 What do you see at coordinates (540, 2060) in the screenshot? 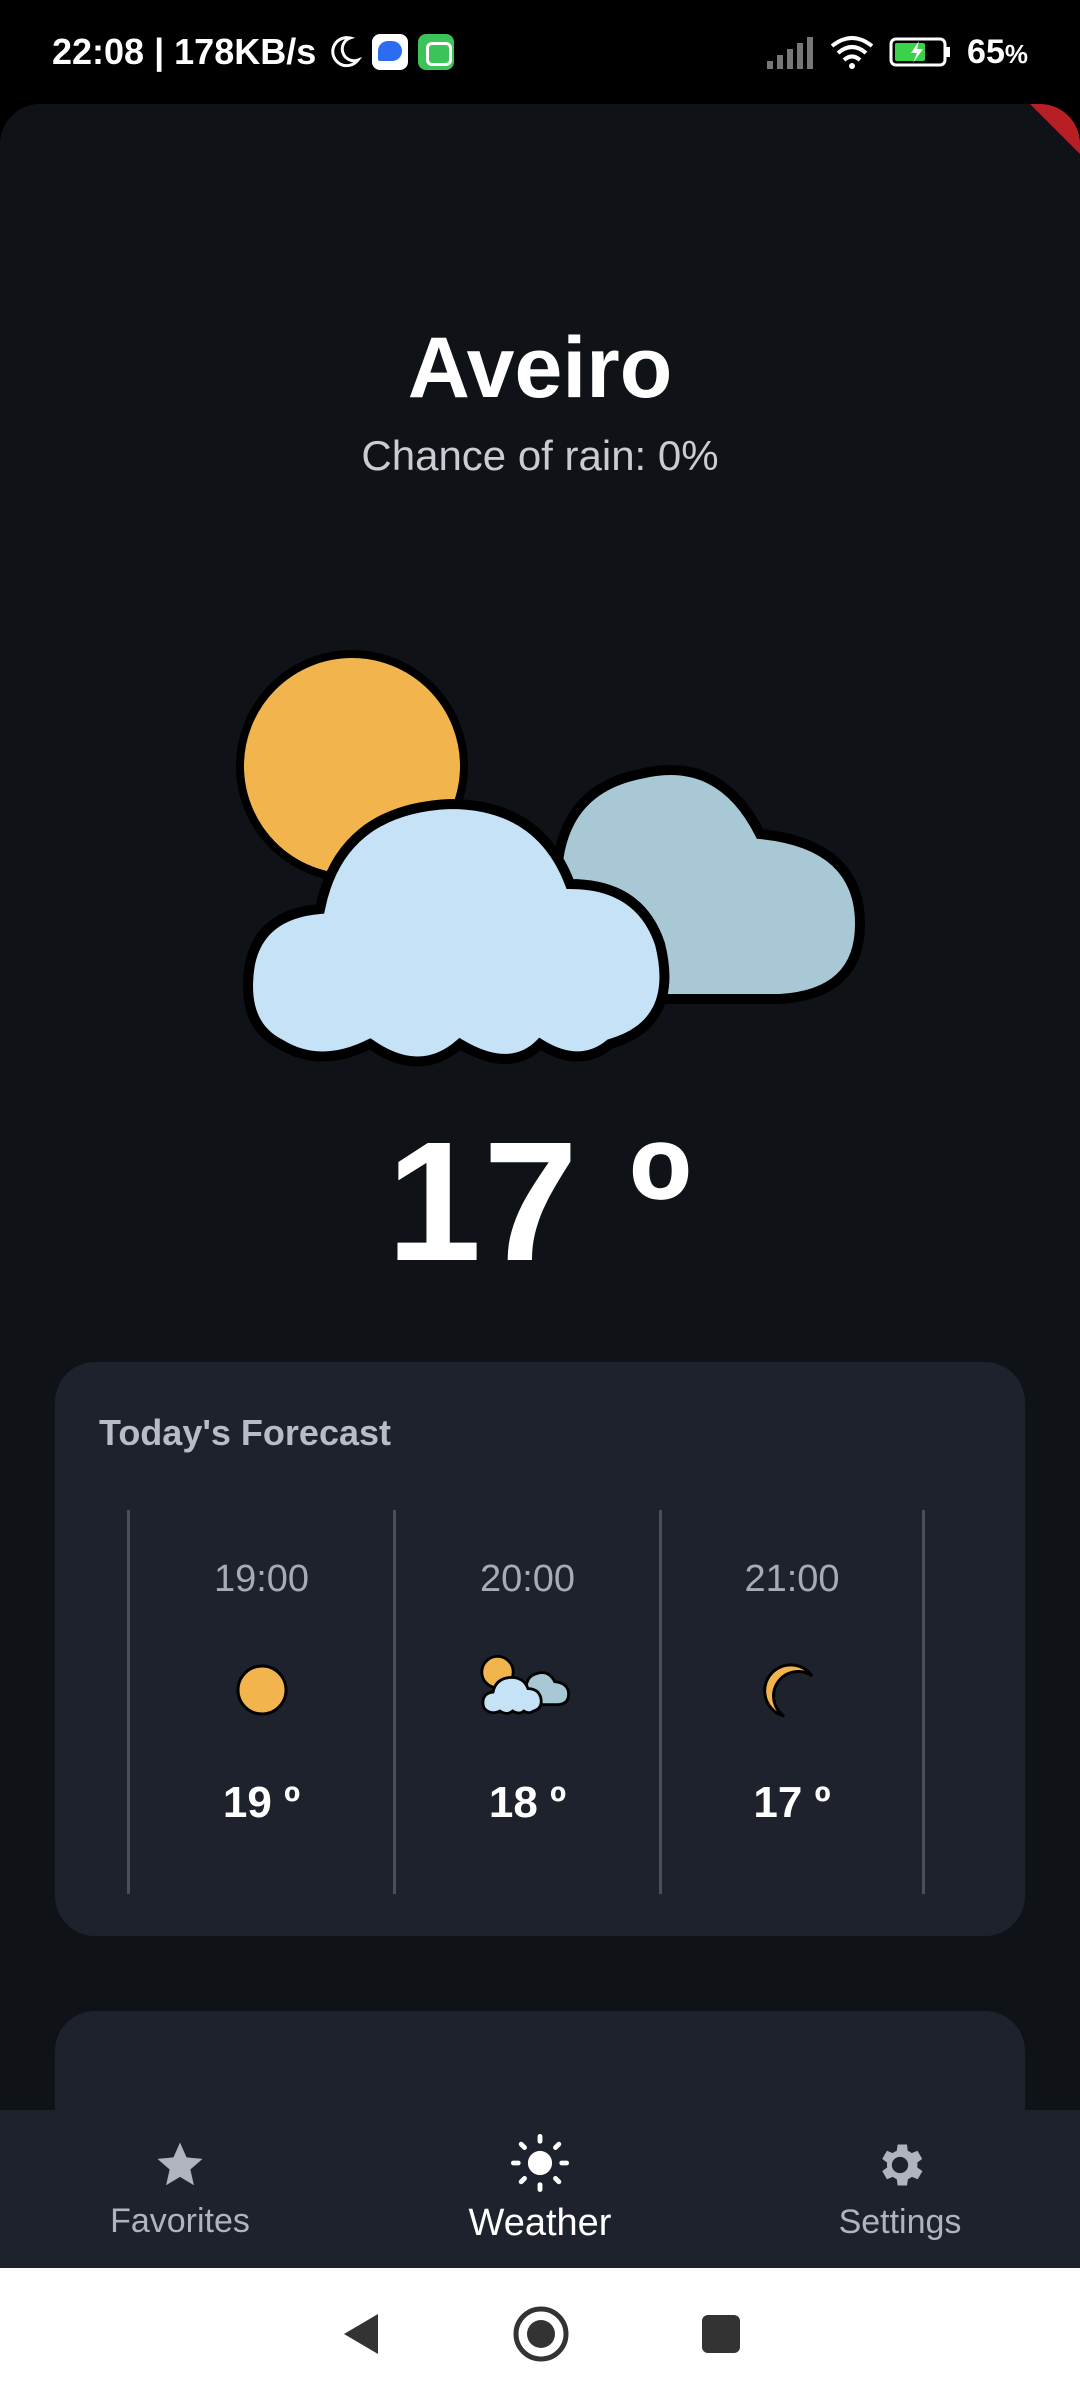
I see `next-card-partial` at bounding box center [540, 2060].